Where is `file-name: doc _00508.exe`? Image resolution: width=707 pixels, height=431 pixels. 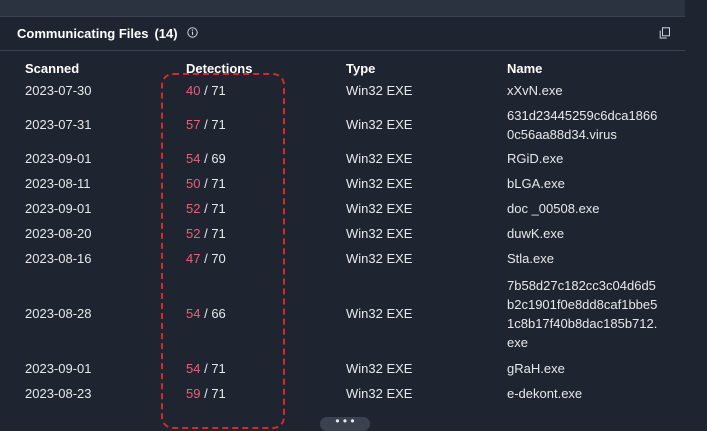
file-name: doc _00508.exe is located at coordinates (585, 208).